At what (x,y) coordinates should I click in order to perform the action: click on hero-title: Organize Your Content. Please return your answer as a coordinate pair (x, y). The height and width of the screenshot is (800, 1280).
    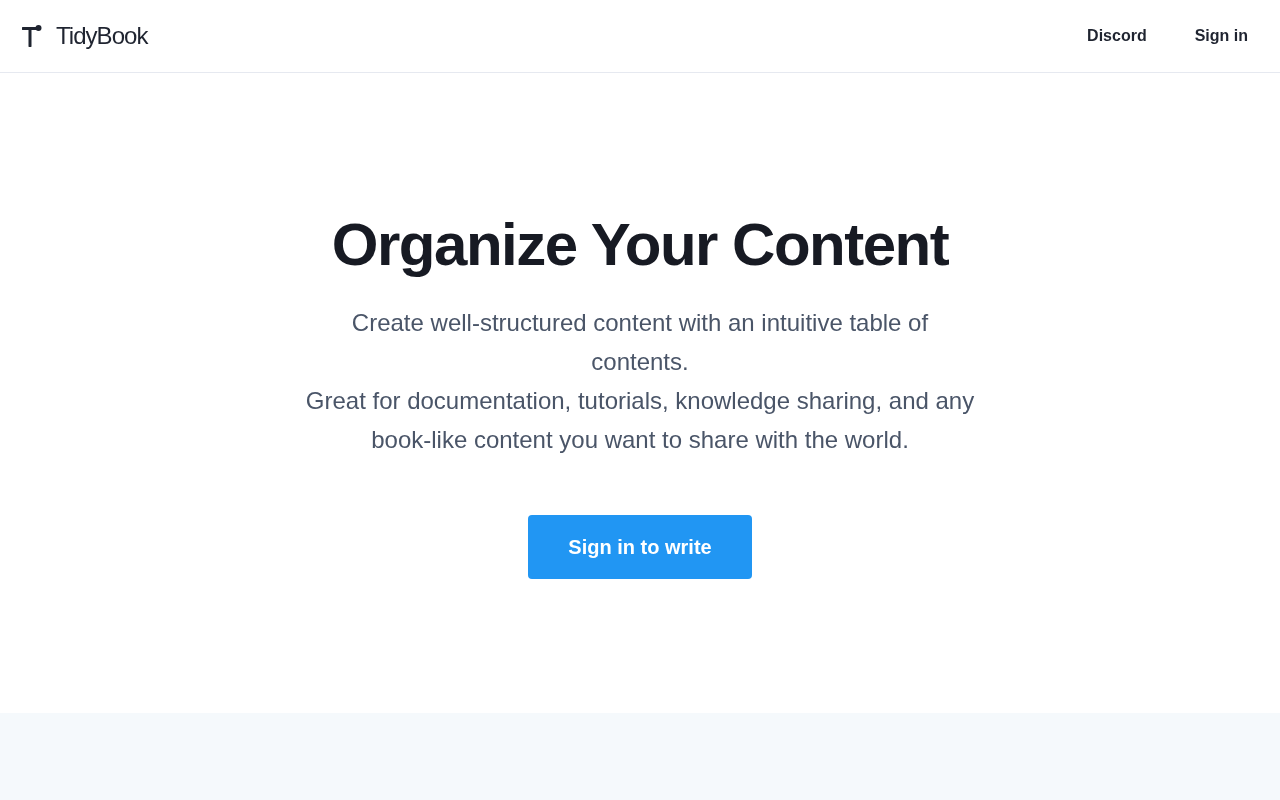
    Looking at the image, I should click on (640, 242).